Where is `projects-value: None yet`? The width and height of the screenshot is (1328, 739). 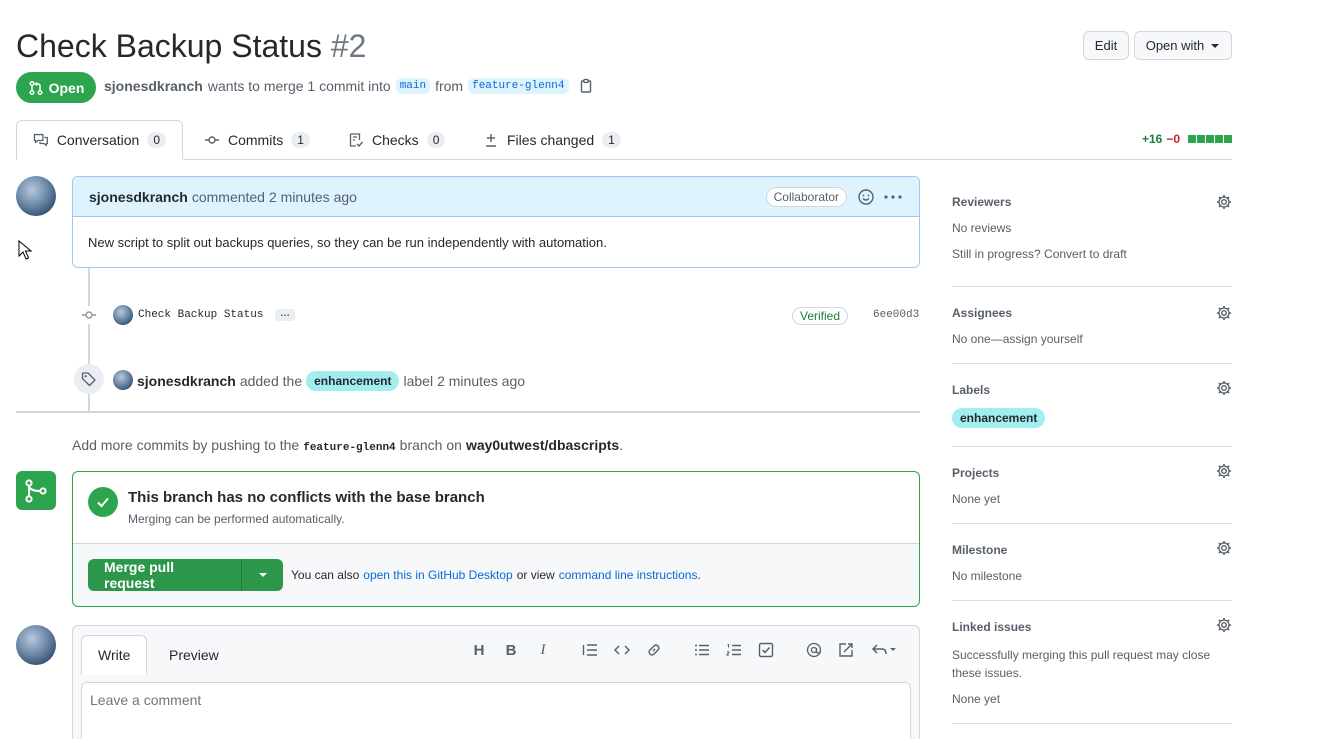 projects-value: None yet is located at coordinates (976, 499).